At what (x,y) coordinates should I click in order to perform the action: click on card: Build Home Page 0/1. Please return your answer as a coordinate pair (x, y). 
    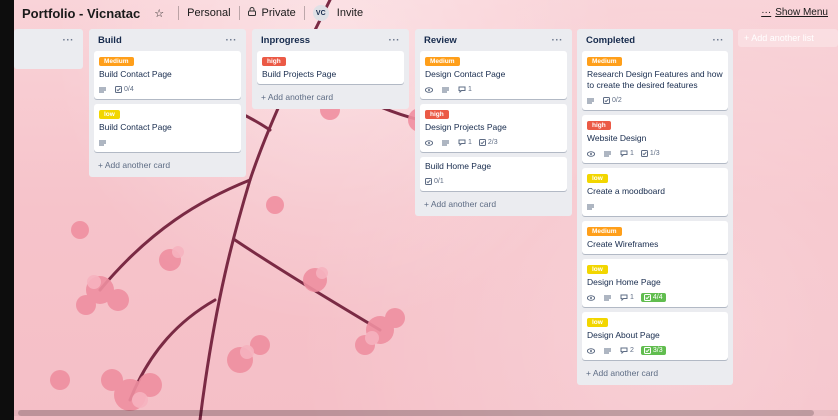
    Looking at the image, I should click on (493, 174).